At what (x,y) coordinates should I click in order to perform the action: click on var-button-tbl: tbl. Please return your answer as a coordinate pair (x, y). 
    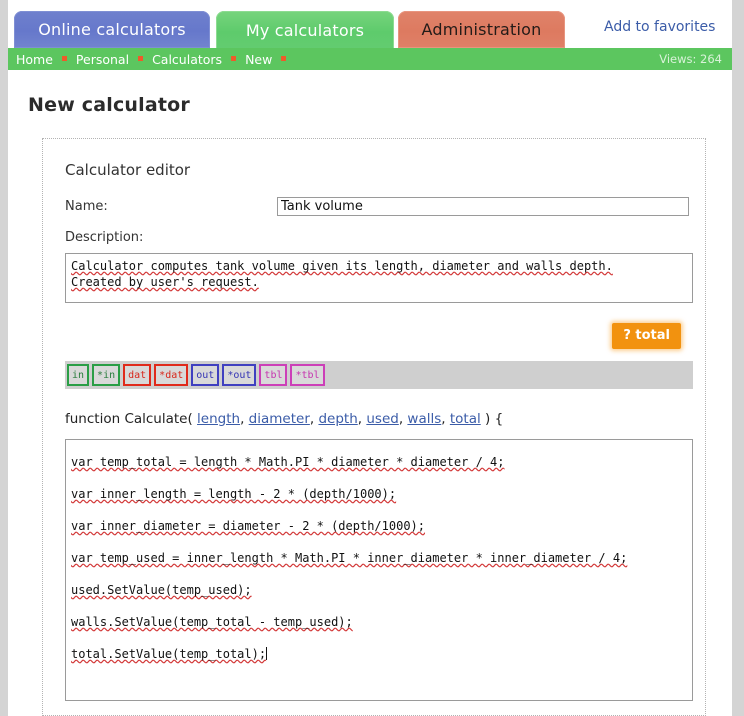
    Looking at the image, I should click on (273, 375).